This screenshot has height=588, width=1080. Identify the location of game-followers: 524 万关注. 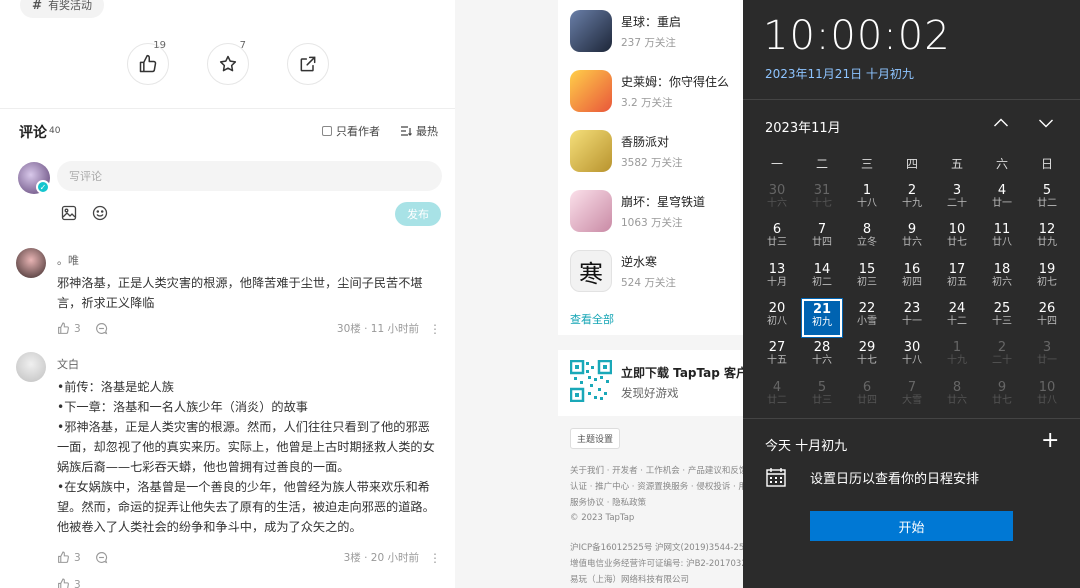
(648, 283).